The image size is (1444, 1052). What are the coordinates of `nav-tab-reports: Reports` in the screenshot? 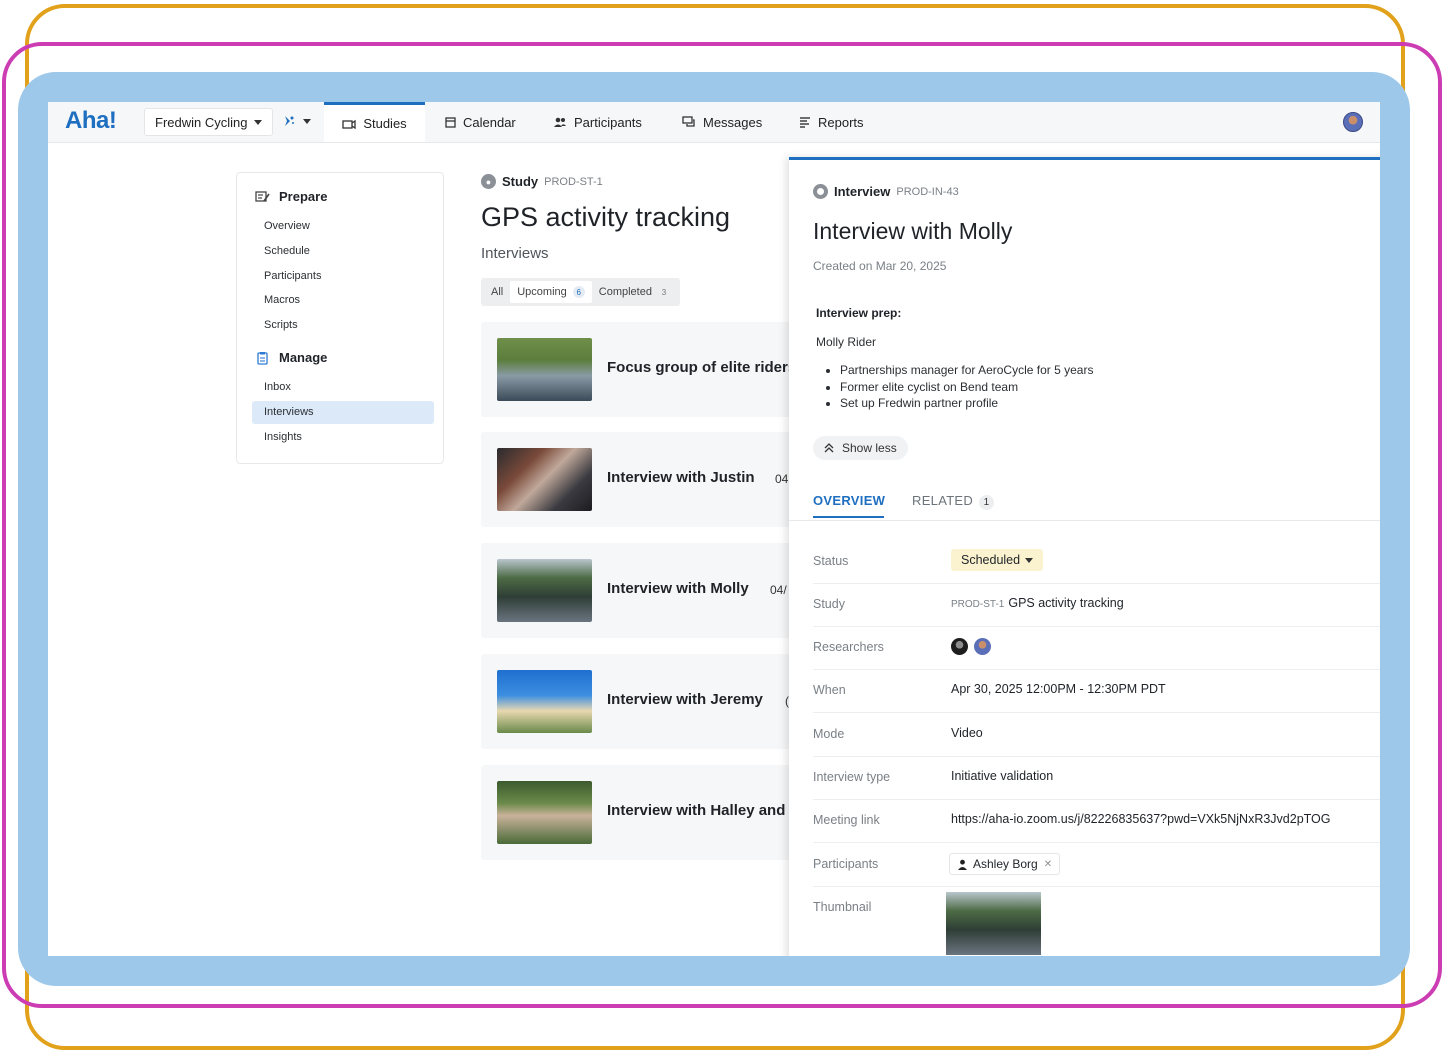 It's located at (831, 122).